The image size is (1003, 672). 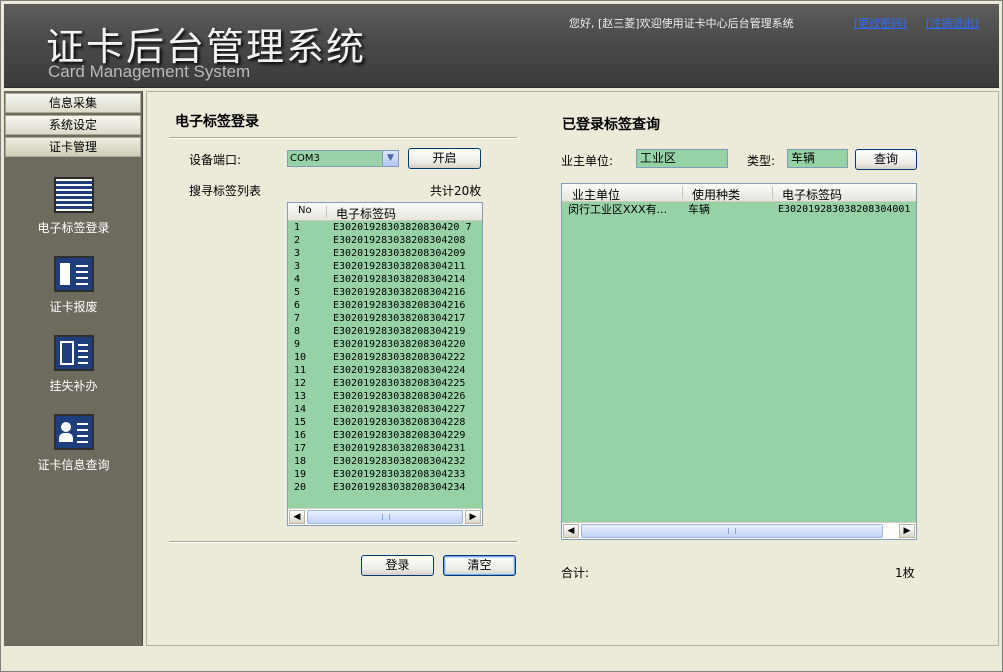 I want to click on list-item: 17 E302019283038208304231, so click(x=385, y=448).